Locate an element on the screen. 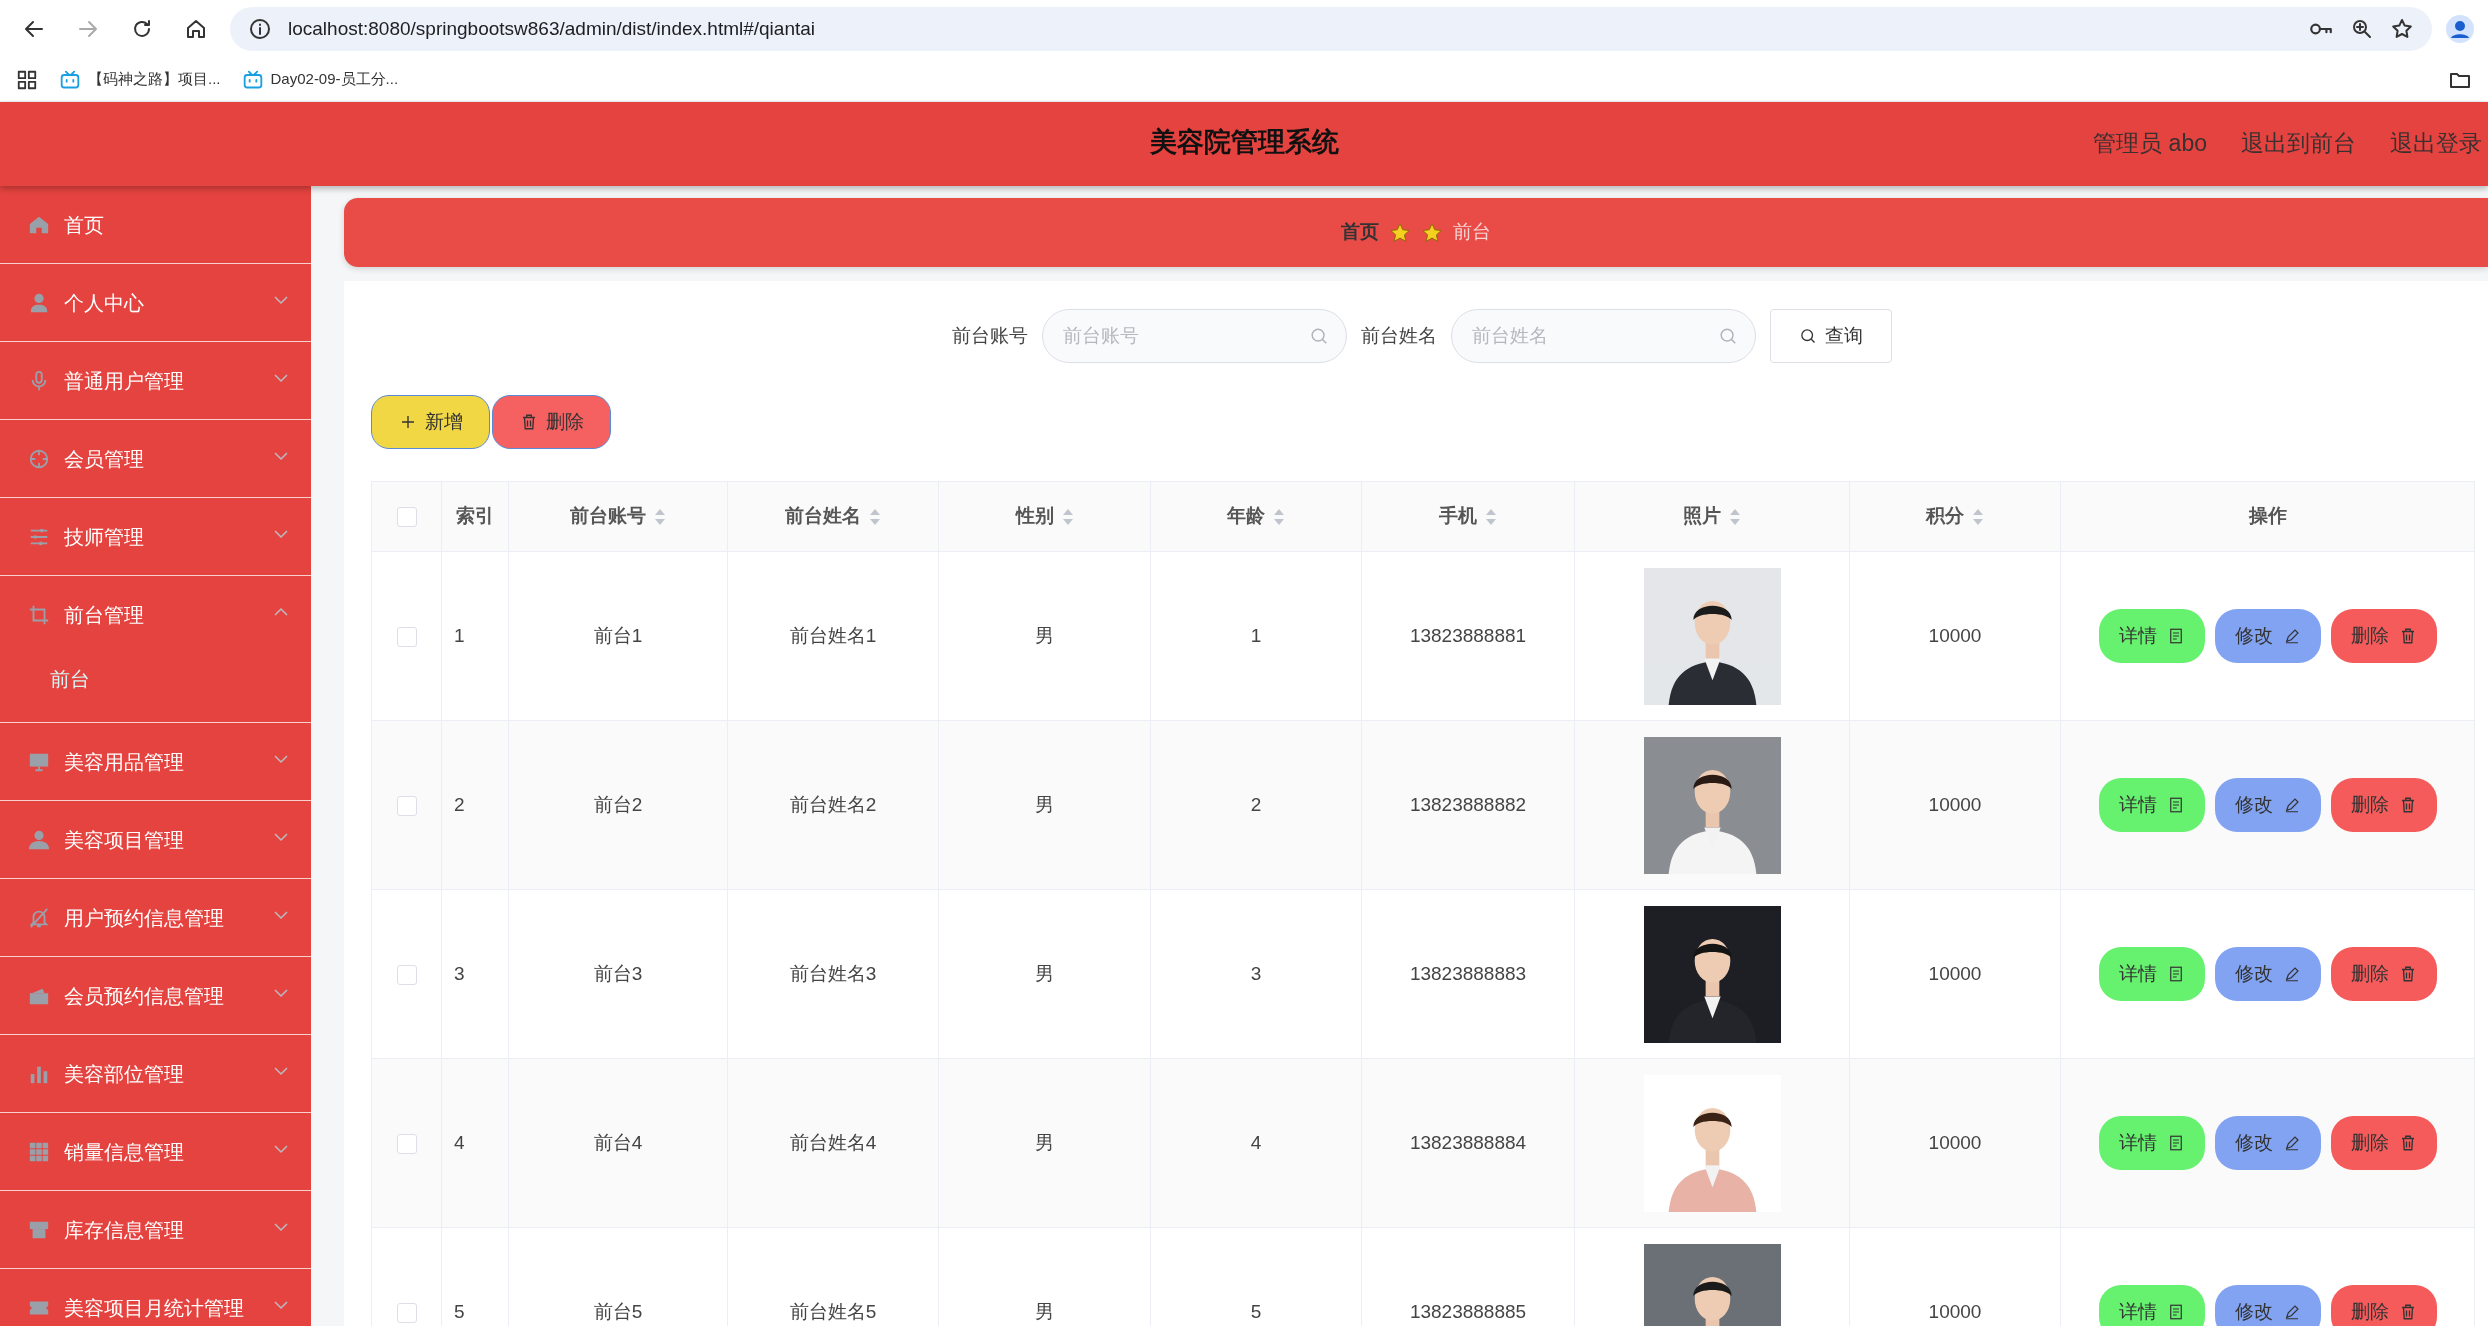 This screenshot has height=1326, width=2488. menu-label: 库存信息管理 is located at coordinates (124, 1230).